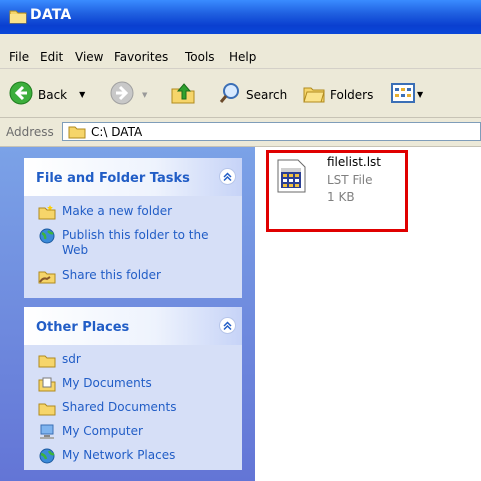 Image resolution: width=481 pixels, height=481 pixels. What do you see at coordinates (354, 162) in the screenshot?
I see `file-name: filelist.lst` at bounding box center [354, 162].